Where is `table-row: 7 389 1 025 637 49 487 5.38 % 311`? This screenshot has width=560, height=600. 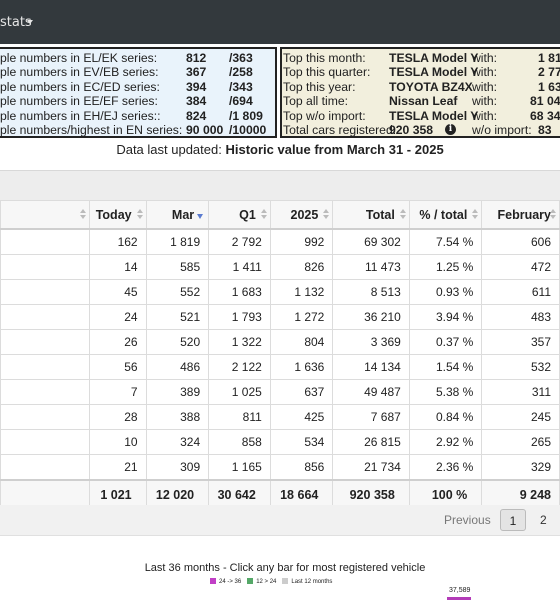 table-row: 7 389 1 025 637 49 487 5.38 % 311 is located at coordinates (280, 392).